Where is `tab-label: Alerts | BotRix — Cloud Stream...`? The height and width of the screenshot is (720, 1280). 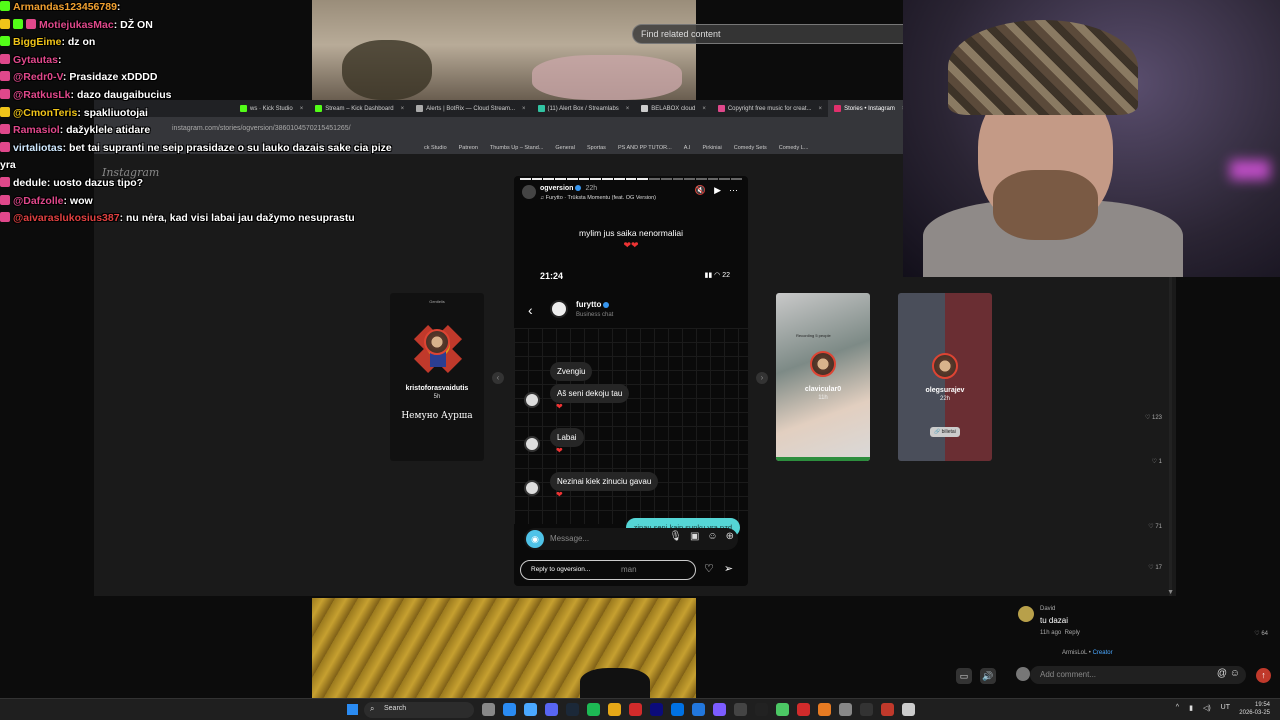
tab-label: Alerts | BotRix — Cloud Stream... is located at coordinates (471, 108).